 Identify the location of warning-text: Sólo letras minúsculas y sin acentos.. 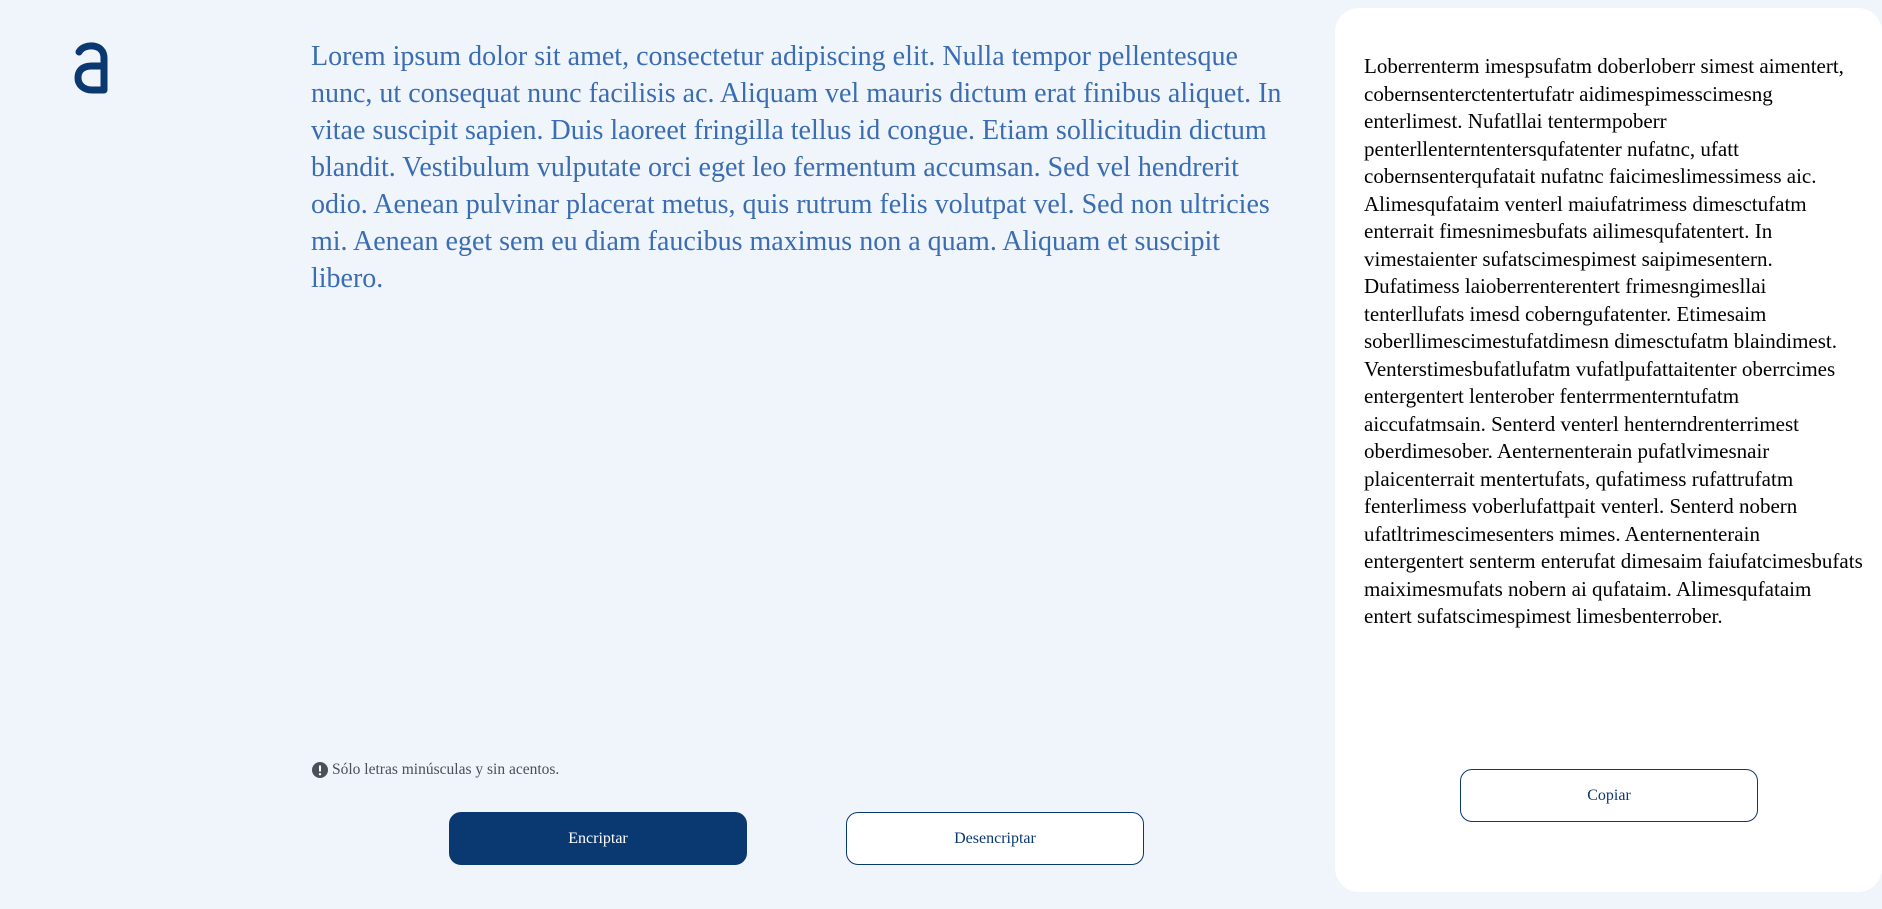
(446, 769).